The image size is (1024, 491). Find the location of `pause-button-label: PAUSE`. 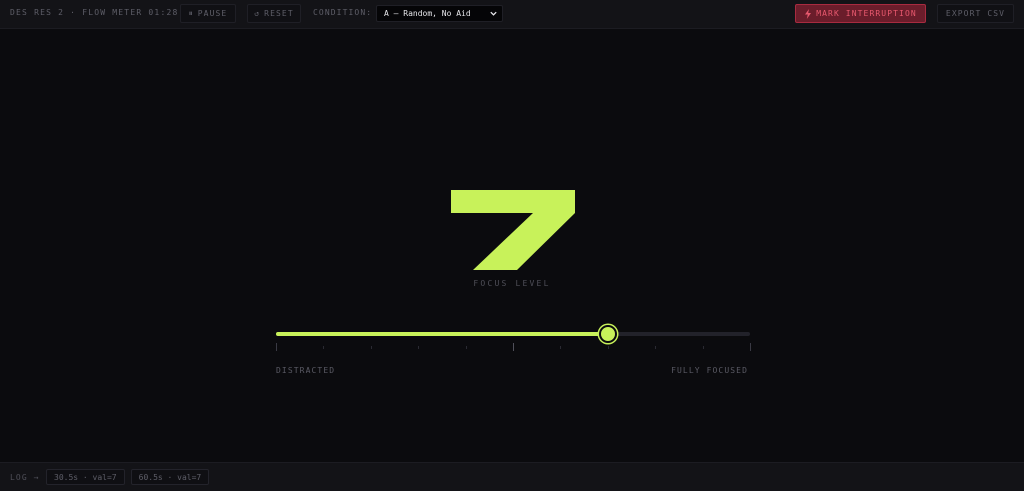

pause-button-label: PAUSE is located at coordinates (212, 13).